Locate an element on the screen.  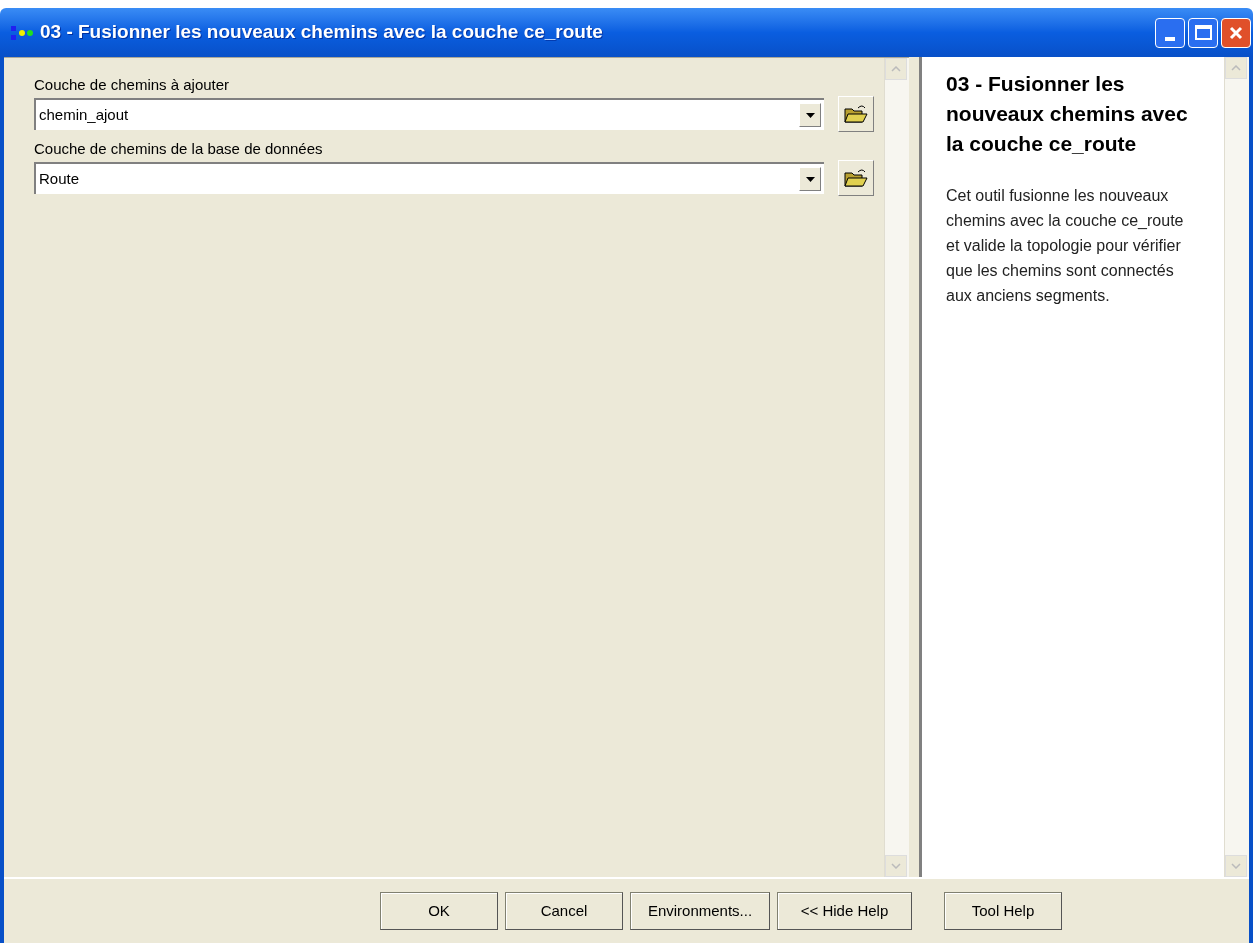
window-title: 03 - Fusionner les nouveaux chemins avec la couche ce_route is located at coordinates (322, 32).